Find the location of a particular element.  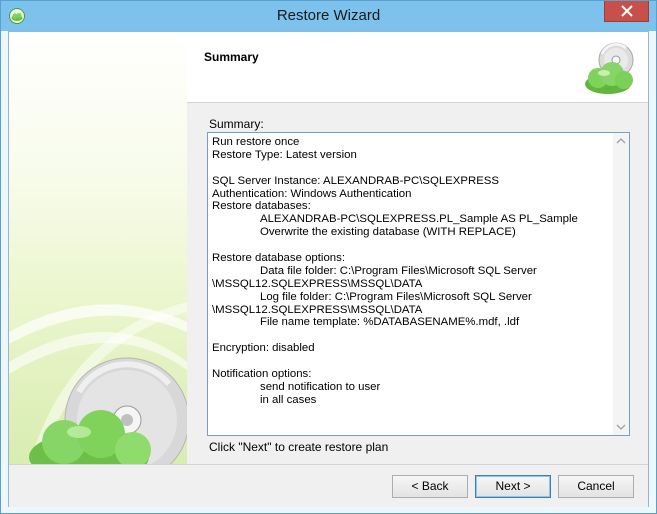

cd-cloud-art-icon is located at coordinates (98, 383).